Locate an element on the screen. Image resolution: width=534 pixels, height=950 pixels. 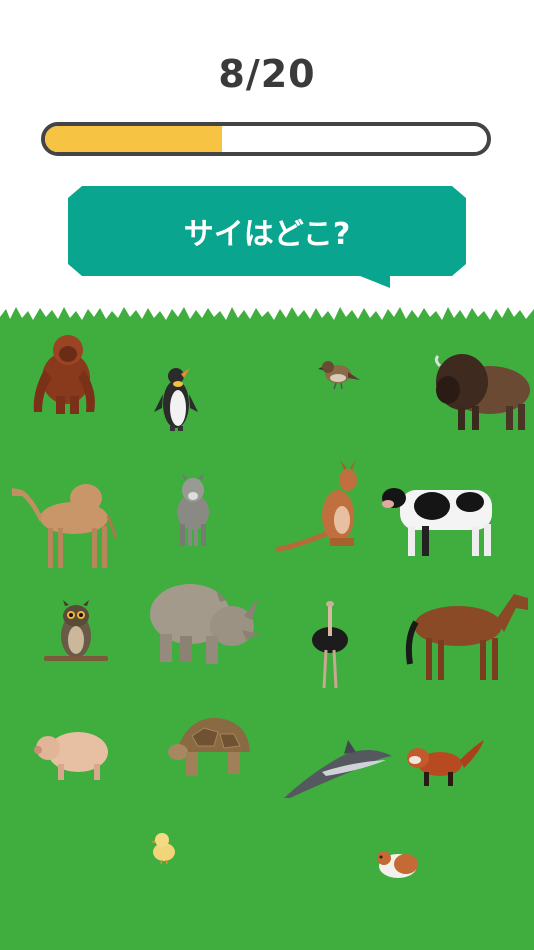
progress-counter: 8/20 is located at coordinates (267, 74).